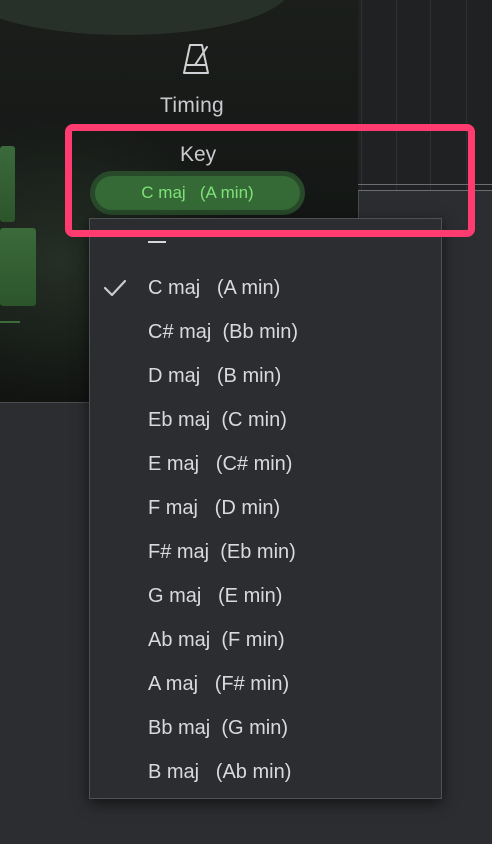  I want to click on menu-item-label: F# maj (Eb min), so click(222, 551).